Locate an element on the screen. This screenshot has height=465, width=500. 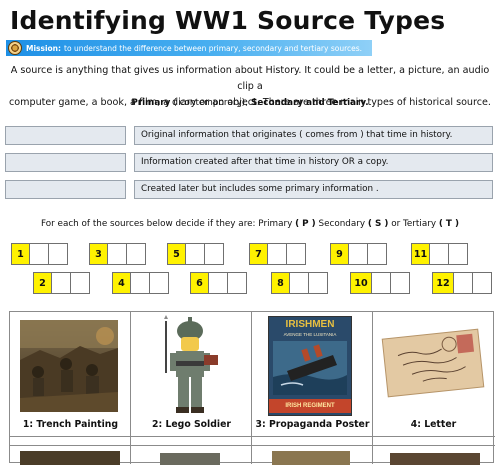
answer-group-5: 5 is located at coordinates (195, 254).